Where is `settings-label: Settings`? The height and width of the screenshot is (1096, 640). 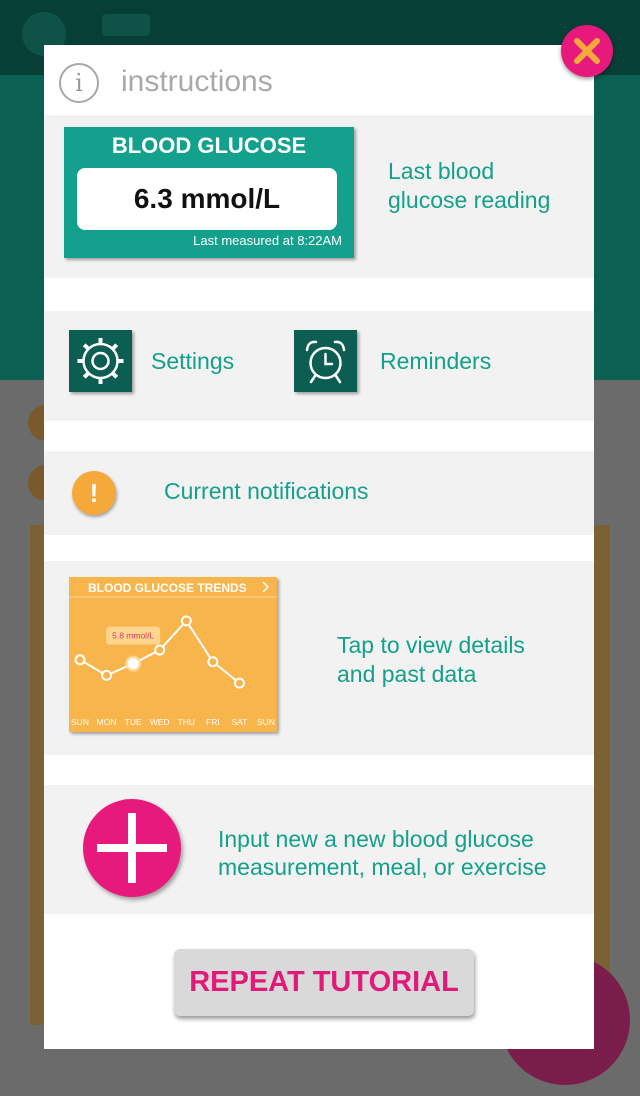
settings-label: Settings is located at coordinates (193, 361).